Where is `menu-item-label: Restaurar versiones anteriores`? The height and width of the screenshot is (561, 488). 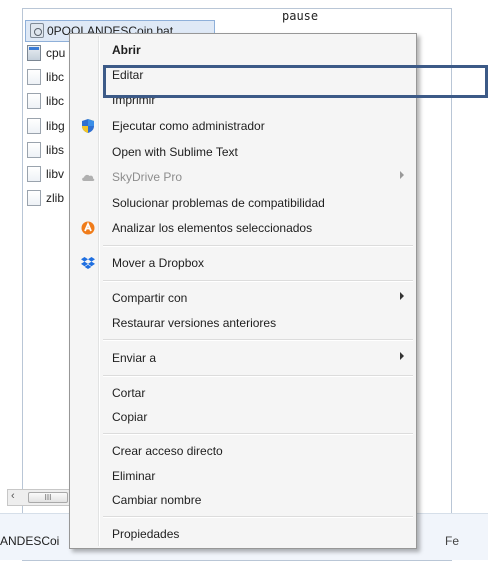
menu-item-label: Restaurar versiones anteriores is located at coordinates (194, 323).